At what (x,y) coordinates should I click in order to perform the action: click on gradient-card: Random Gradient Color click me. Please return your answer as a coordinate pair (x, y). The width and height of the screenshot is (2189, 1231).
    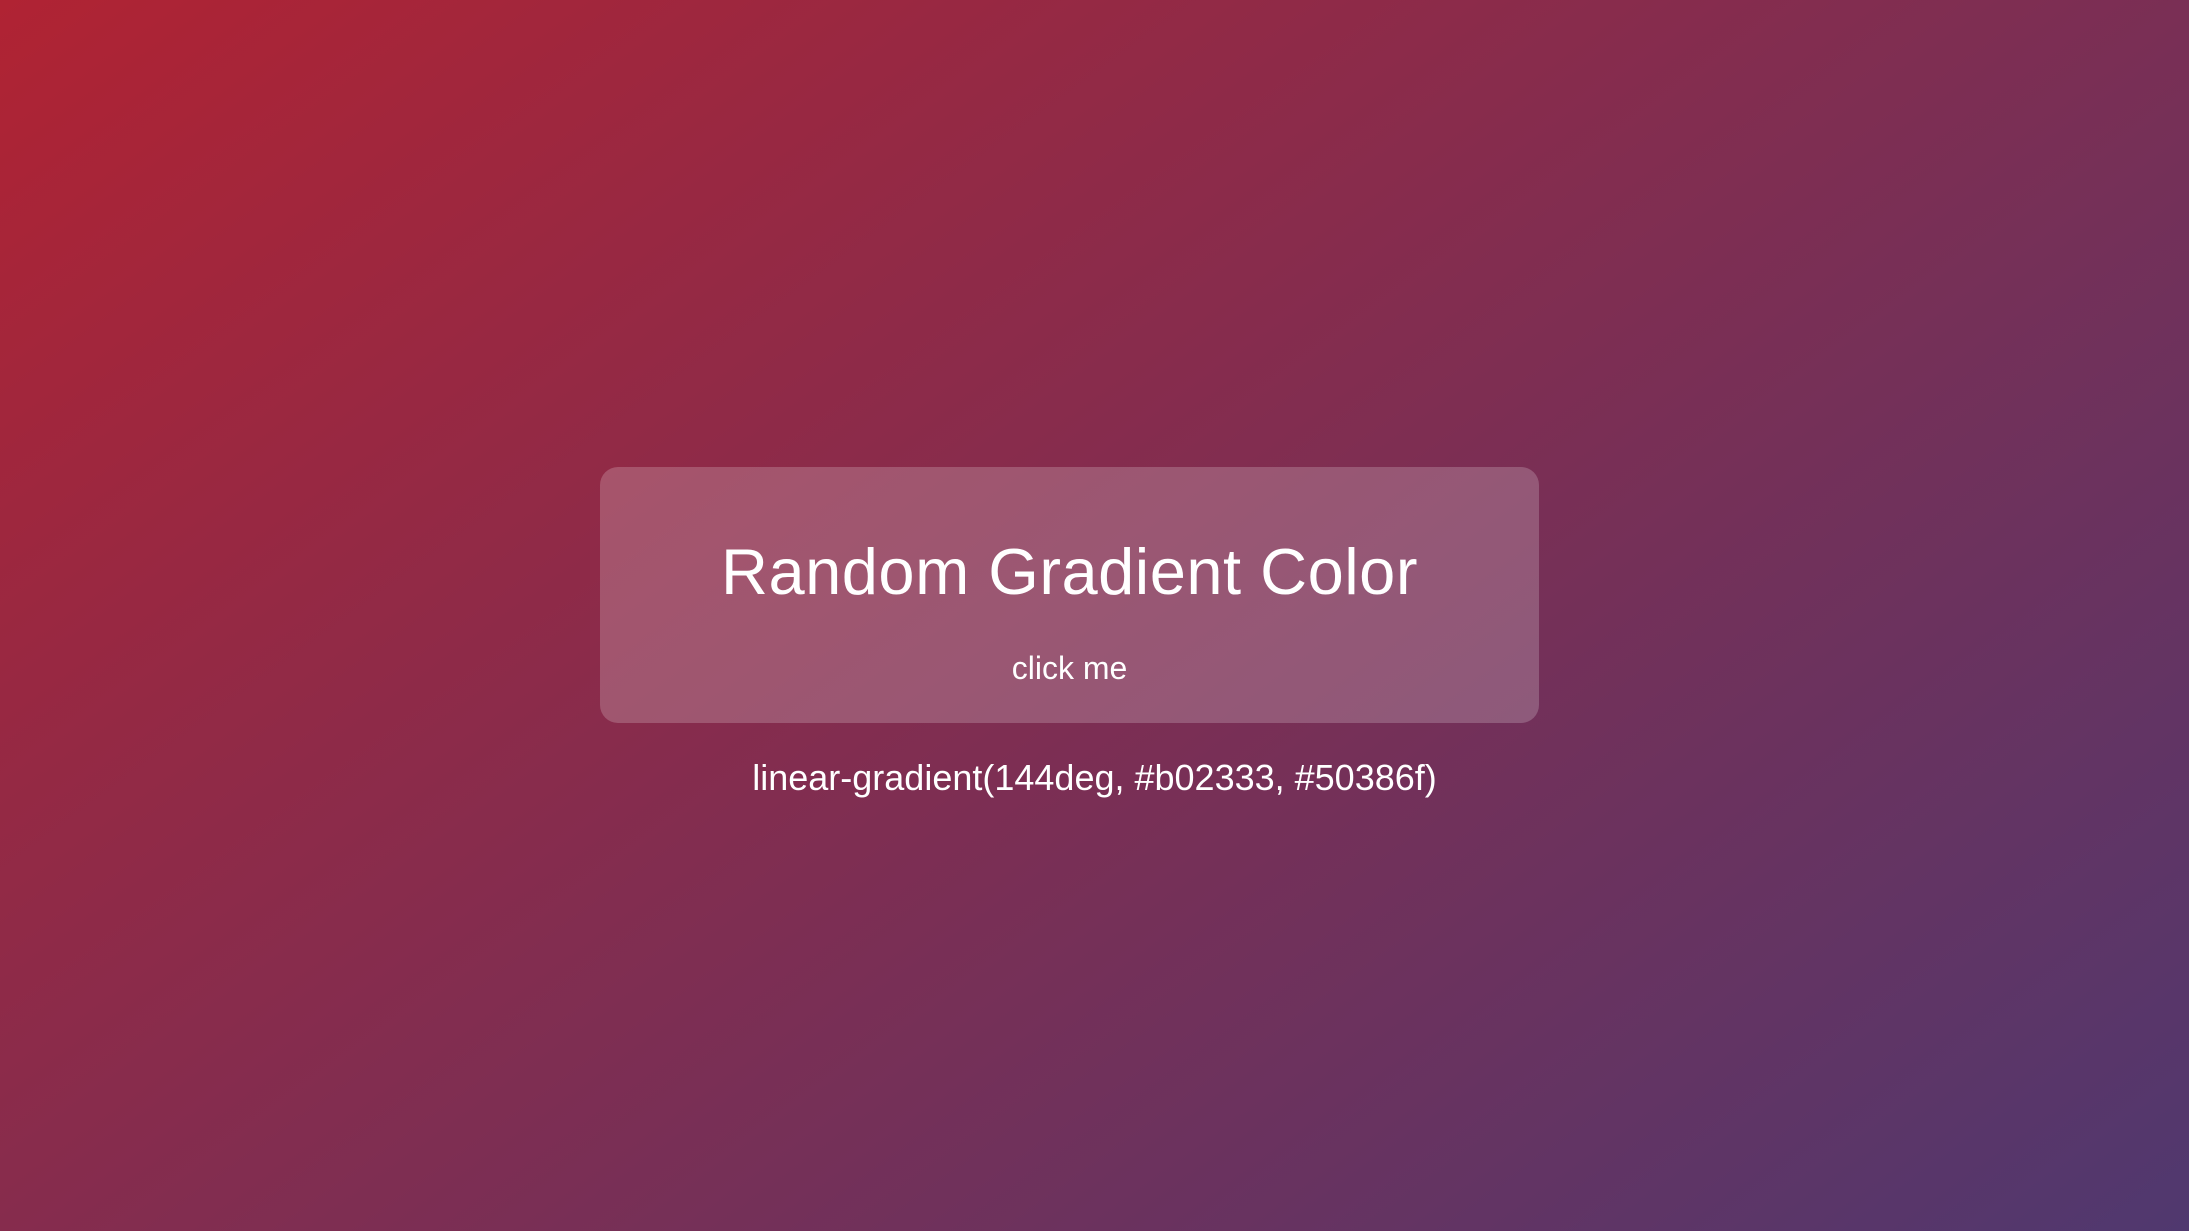
    Looking at the image, I should click on (1069, 595).